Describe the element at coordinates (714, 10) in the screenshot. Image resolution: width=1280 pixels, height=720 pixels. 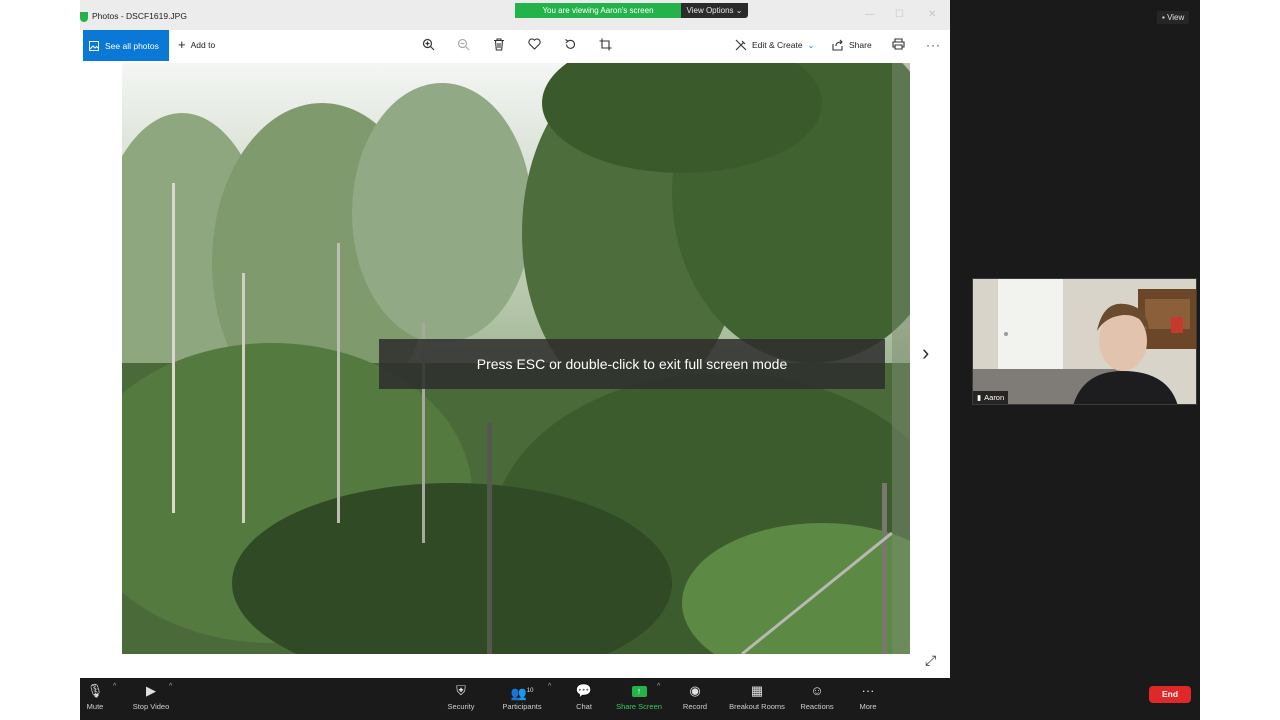
I see `view-options-button: View Options ⌄` at that location.